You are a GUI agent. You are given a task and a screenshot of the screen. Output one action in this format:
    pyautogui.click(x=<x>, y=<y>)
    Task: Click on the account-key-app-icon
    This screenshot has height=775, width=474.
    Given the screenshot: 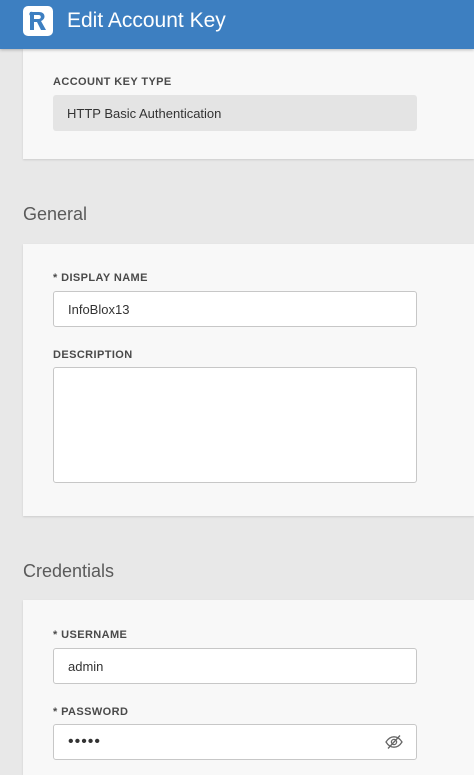 What is the action you would take?
    pyautogui.click(x=37, y=20)
    